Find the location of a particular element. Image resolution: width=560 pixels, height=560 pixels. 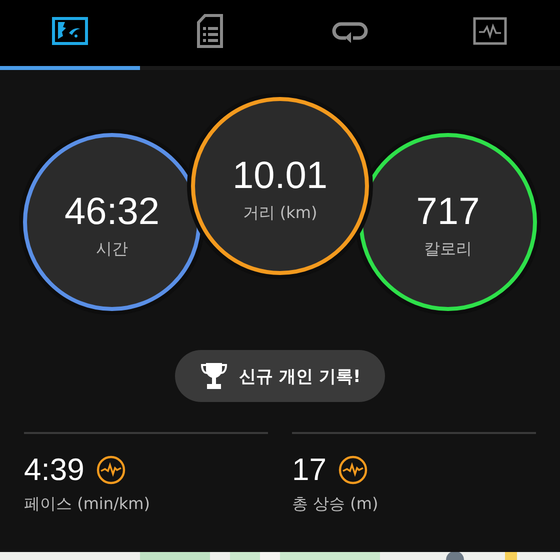

stat-label: 칼로리 is located at coordinates (448, 249).